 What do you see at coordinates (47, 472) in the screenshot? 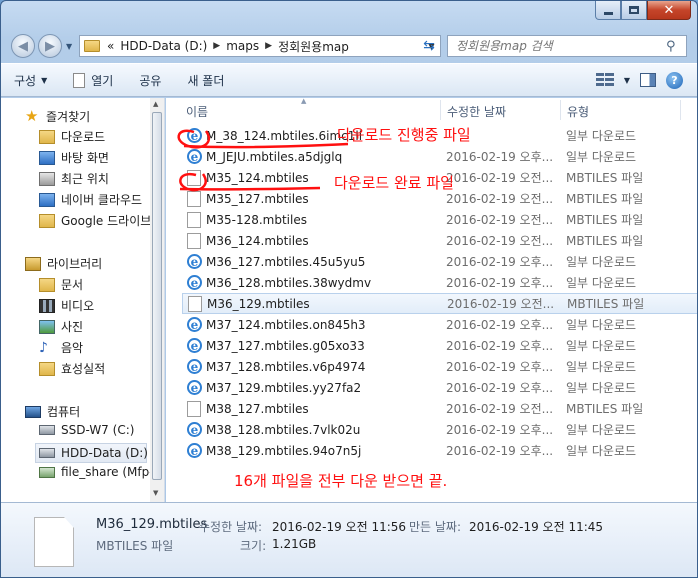
I see `network-drive-icon` at bounding box center [47, 472].